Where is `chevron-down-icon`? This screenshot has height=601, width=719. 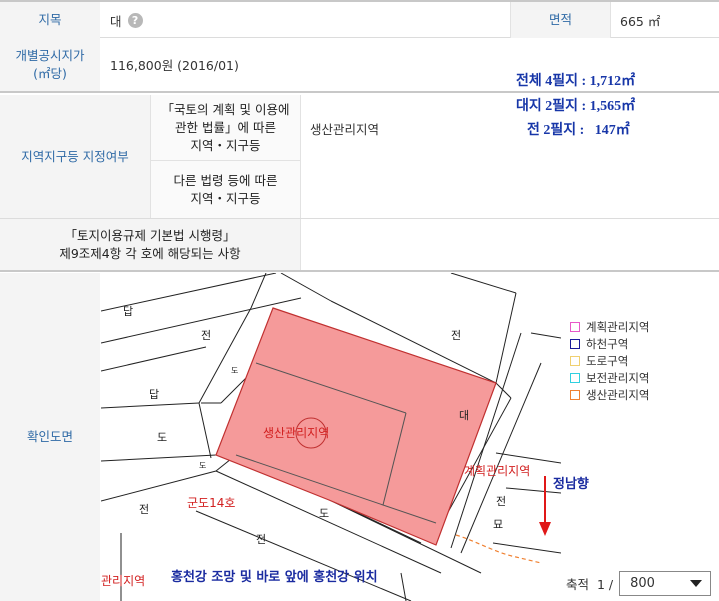 chevron-down-icon is located at coordinates (696, 583).